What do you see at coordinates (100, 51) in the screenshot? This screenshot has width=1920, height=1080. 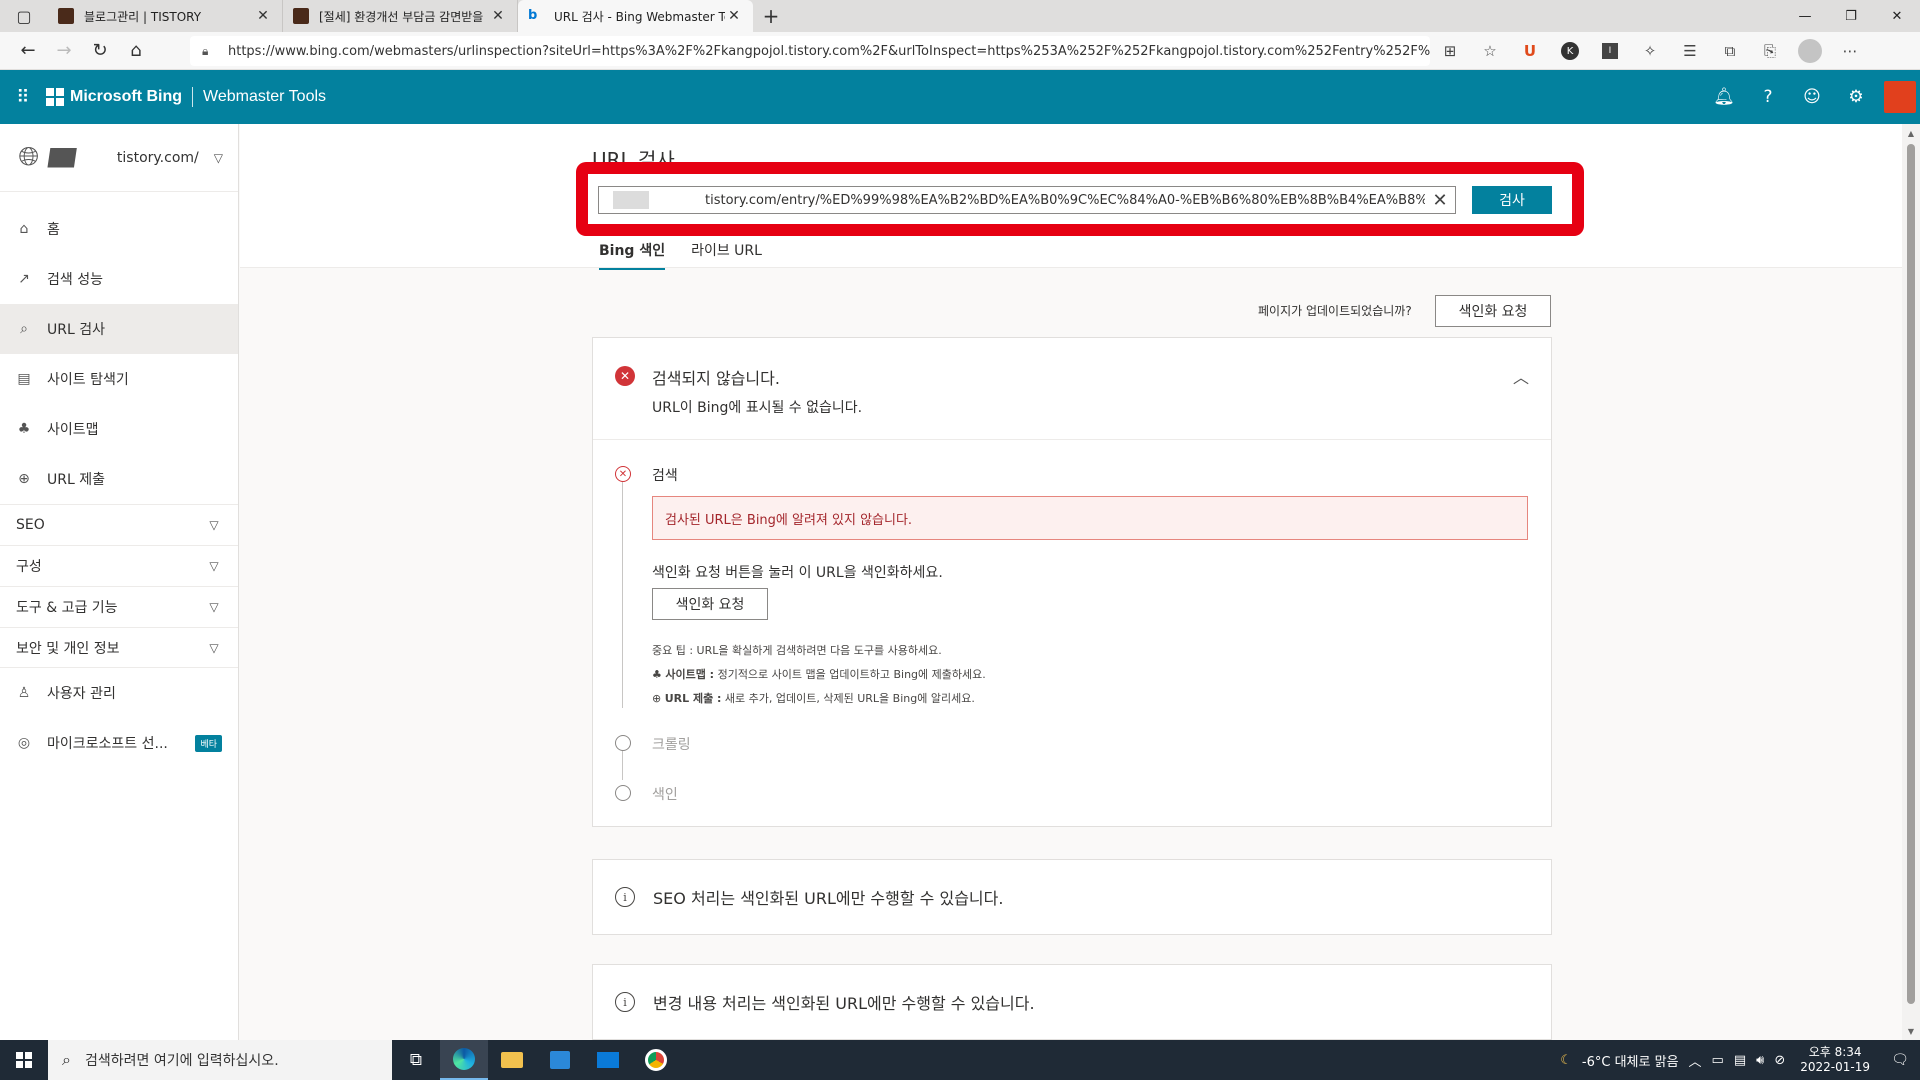 I see `refresh-icon: ↻` at bounding box center [100, 51].